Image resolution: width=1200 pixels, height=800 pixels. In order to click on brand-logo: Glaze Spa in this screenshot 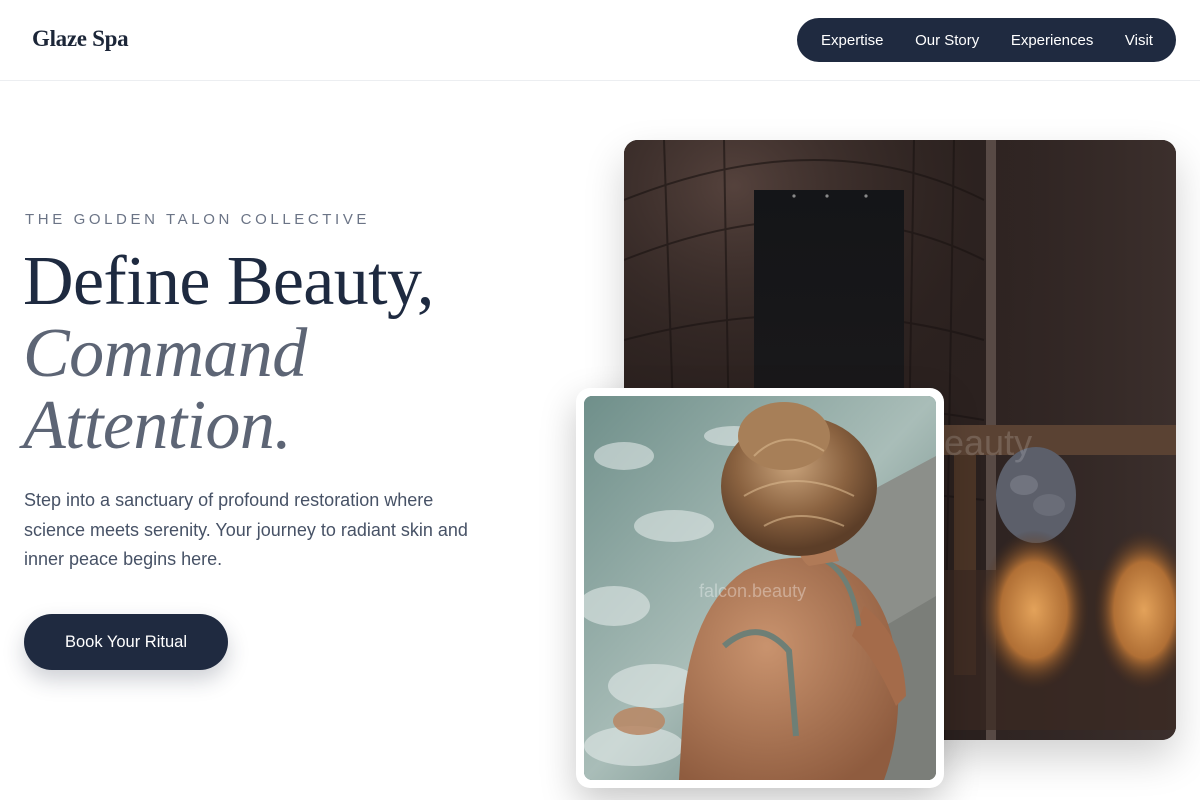, I will do `click(80, 39)`.